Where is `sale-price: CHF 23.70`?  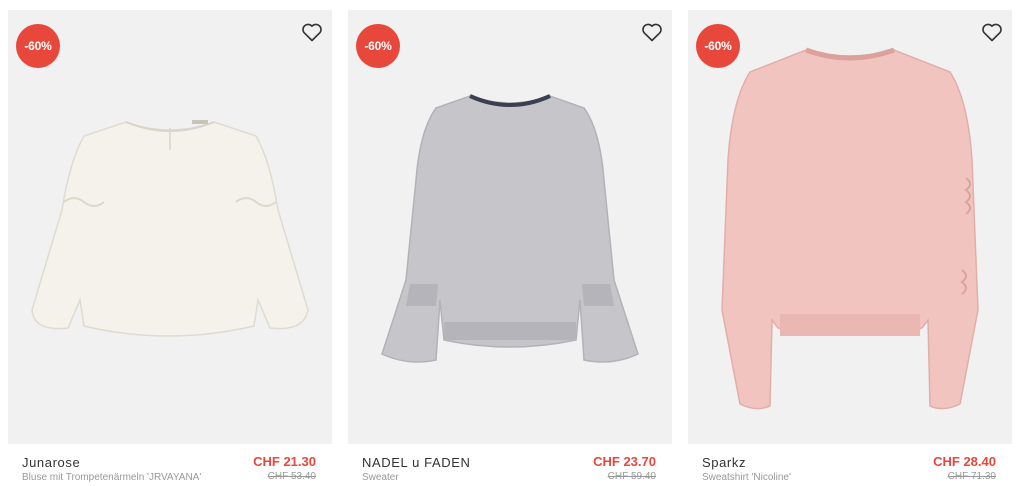 sale-price: CHF 23.70 is located at coordinates (624, 461).